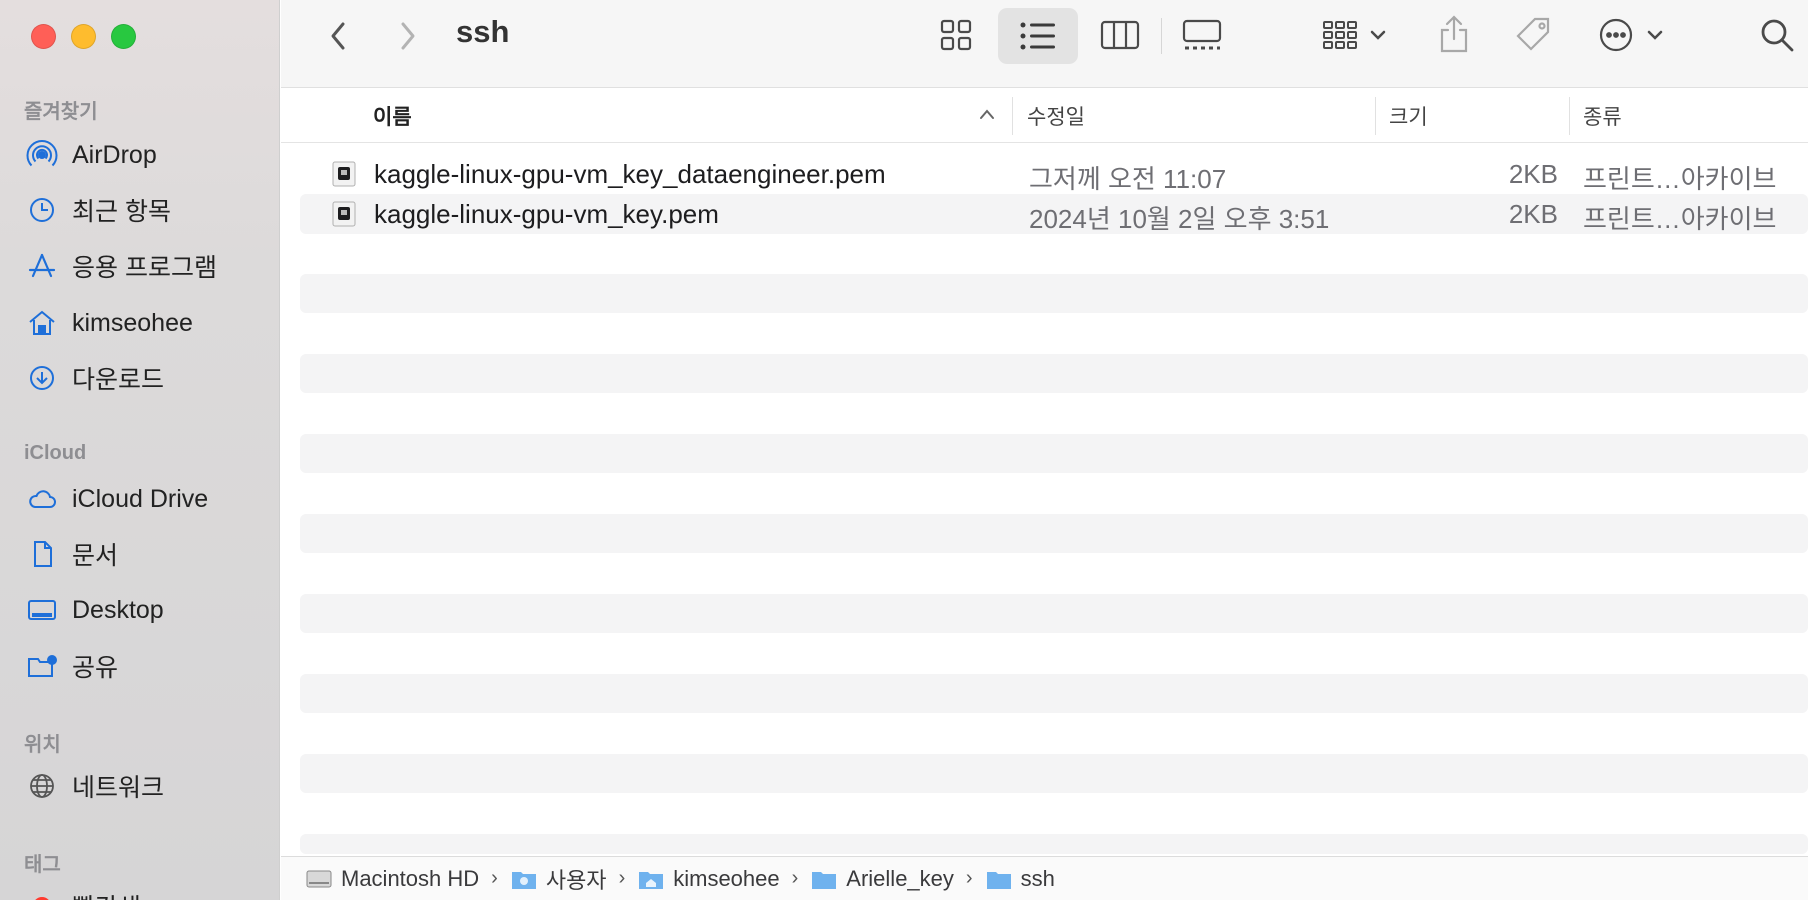  Describe the element at coordinates (114, 154) in the screenshot. I see `sidebar-item-label: AirDrop` at that location.